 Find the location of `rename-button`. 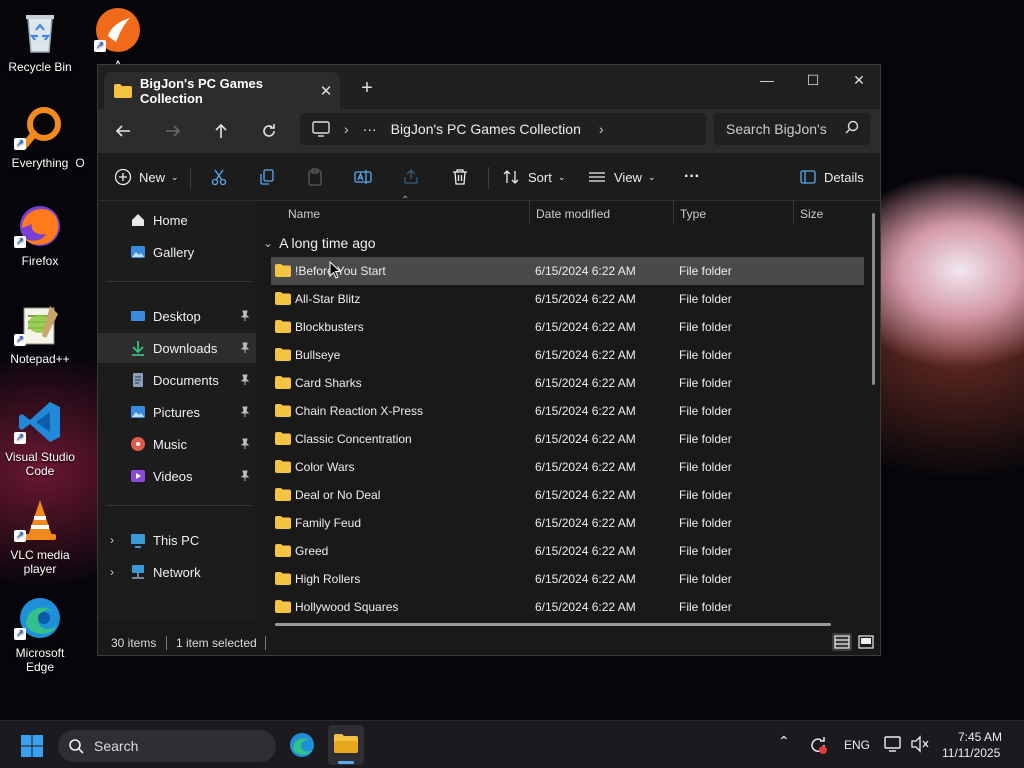

rename-button is located at coordinates (363, 177).